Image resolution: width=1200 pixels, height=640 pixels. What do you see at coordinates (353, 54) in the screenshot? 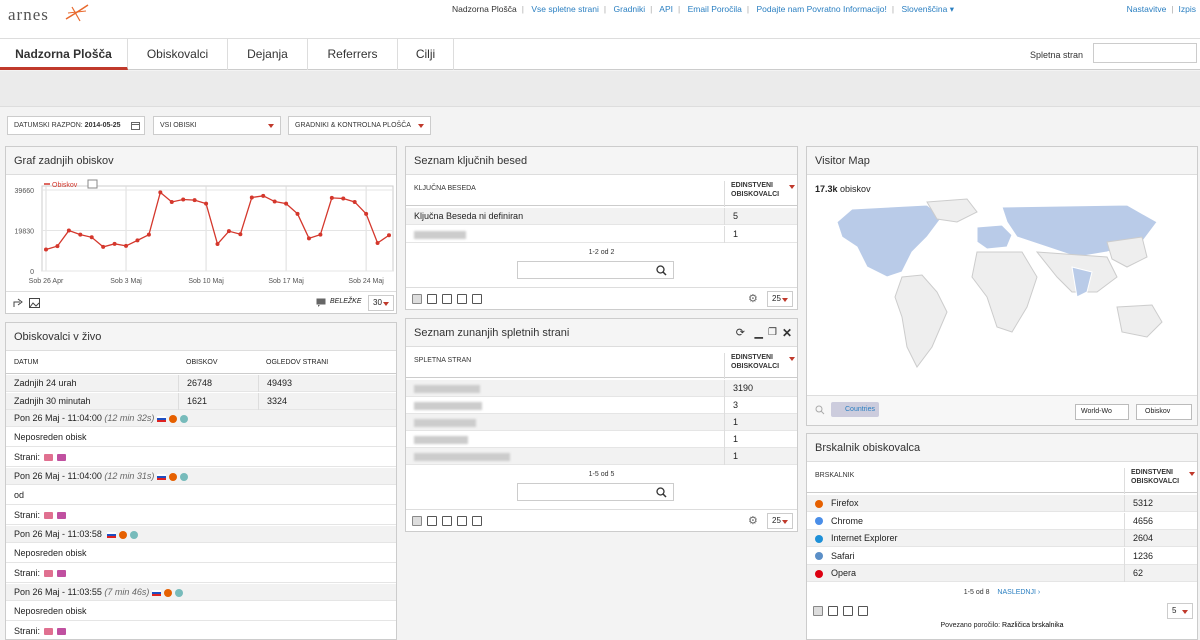
I see `tab-referrers: Referrers` at bounding box center [353, 54].